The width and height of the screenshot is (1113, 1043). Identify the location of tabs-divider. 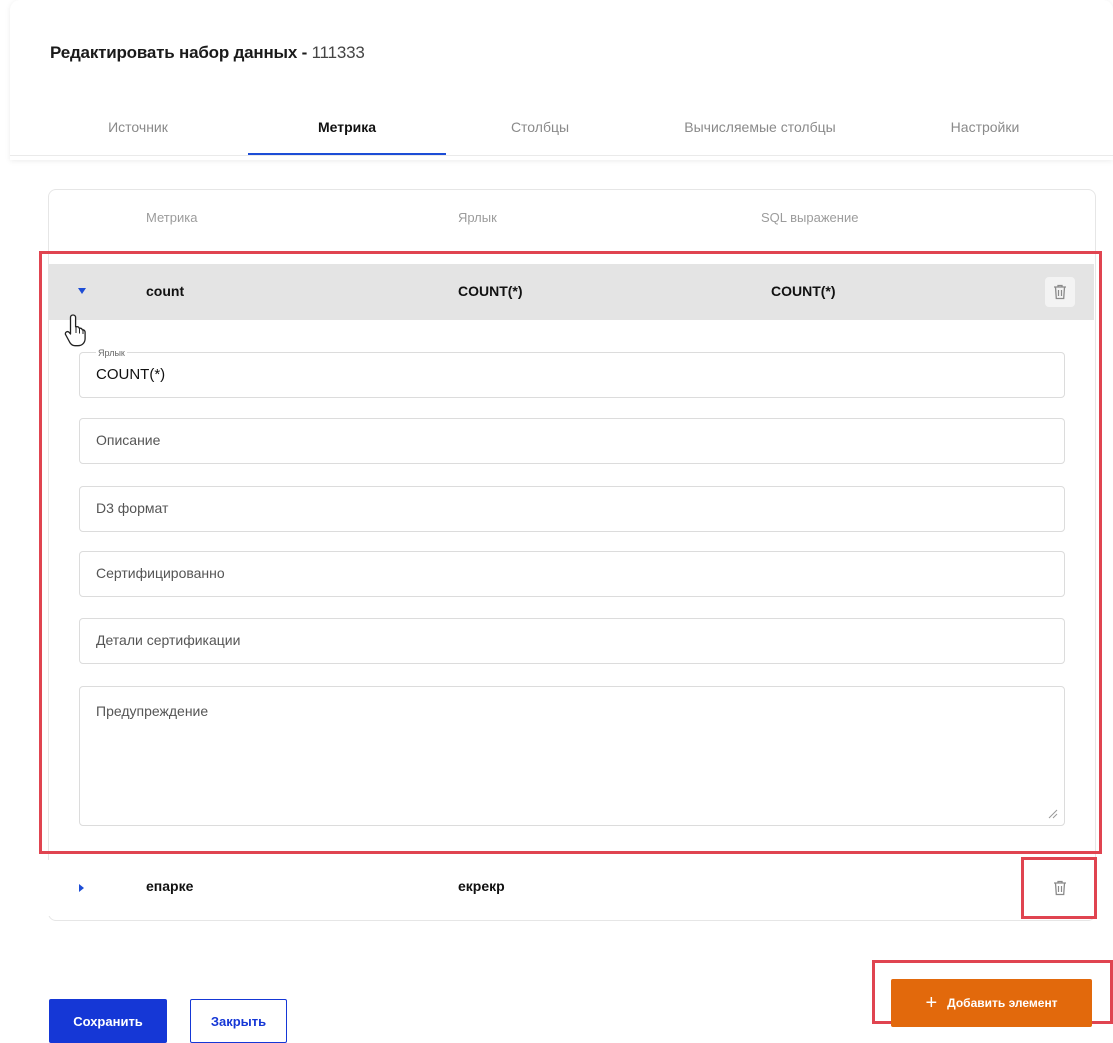
(561, 155).